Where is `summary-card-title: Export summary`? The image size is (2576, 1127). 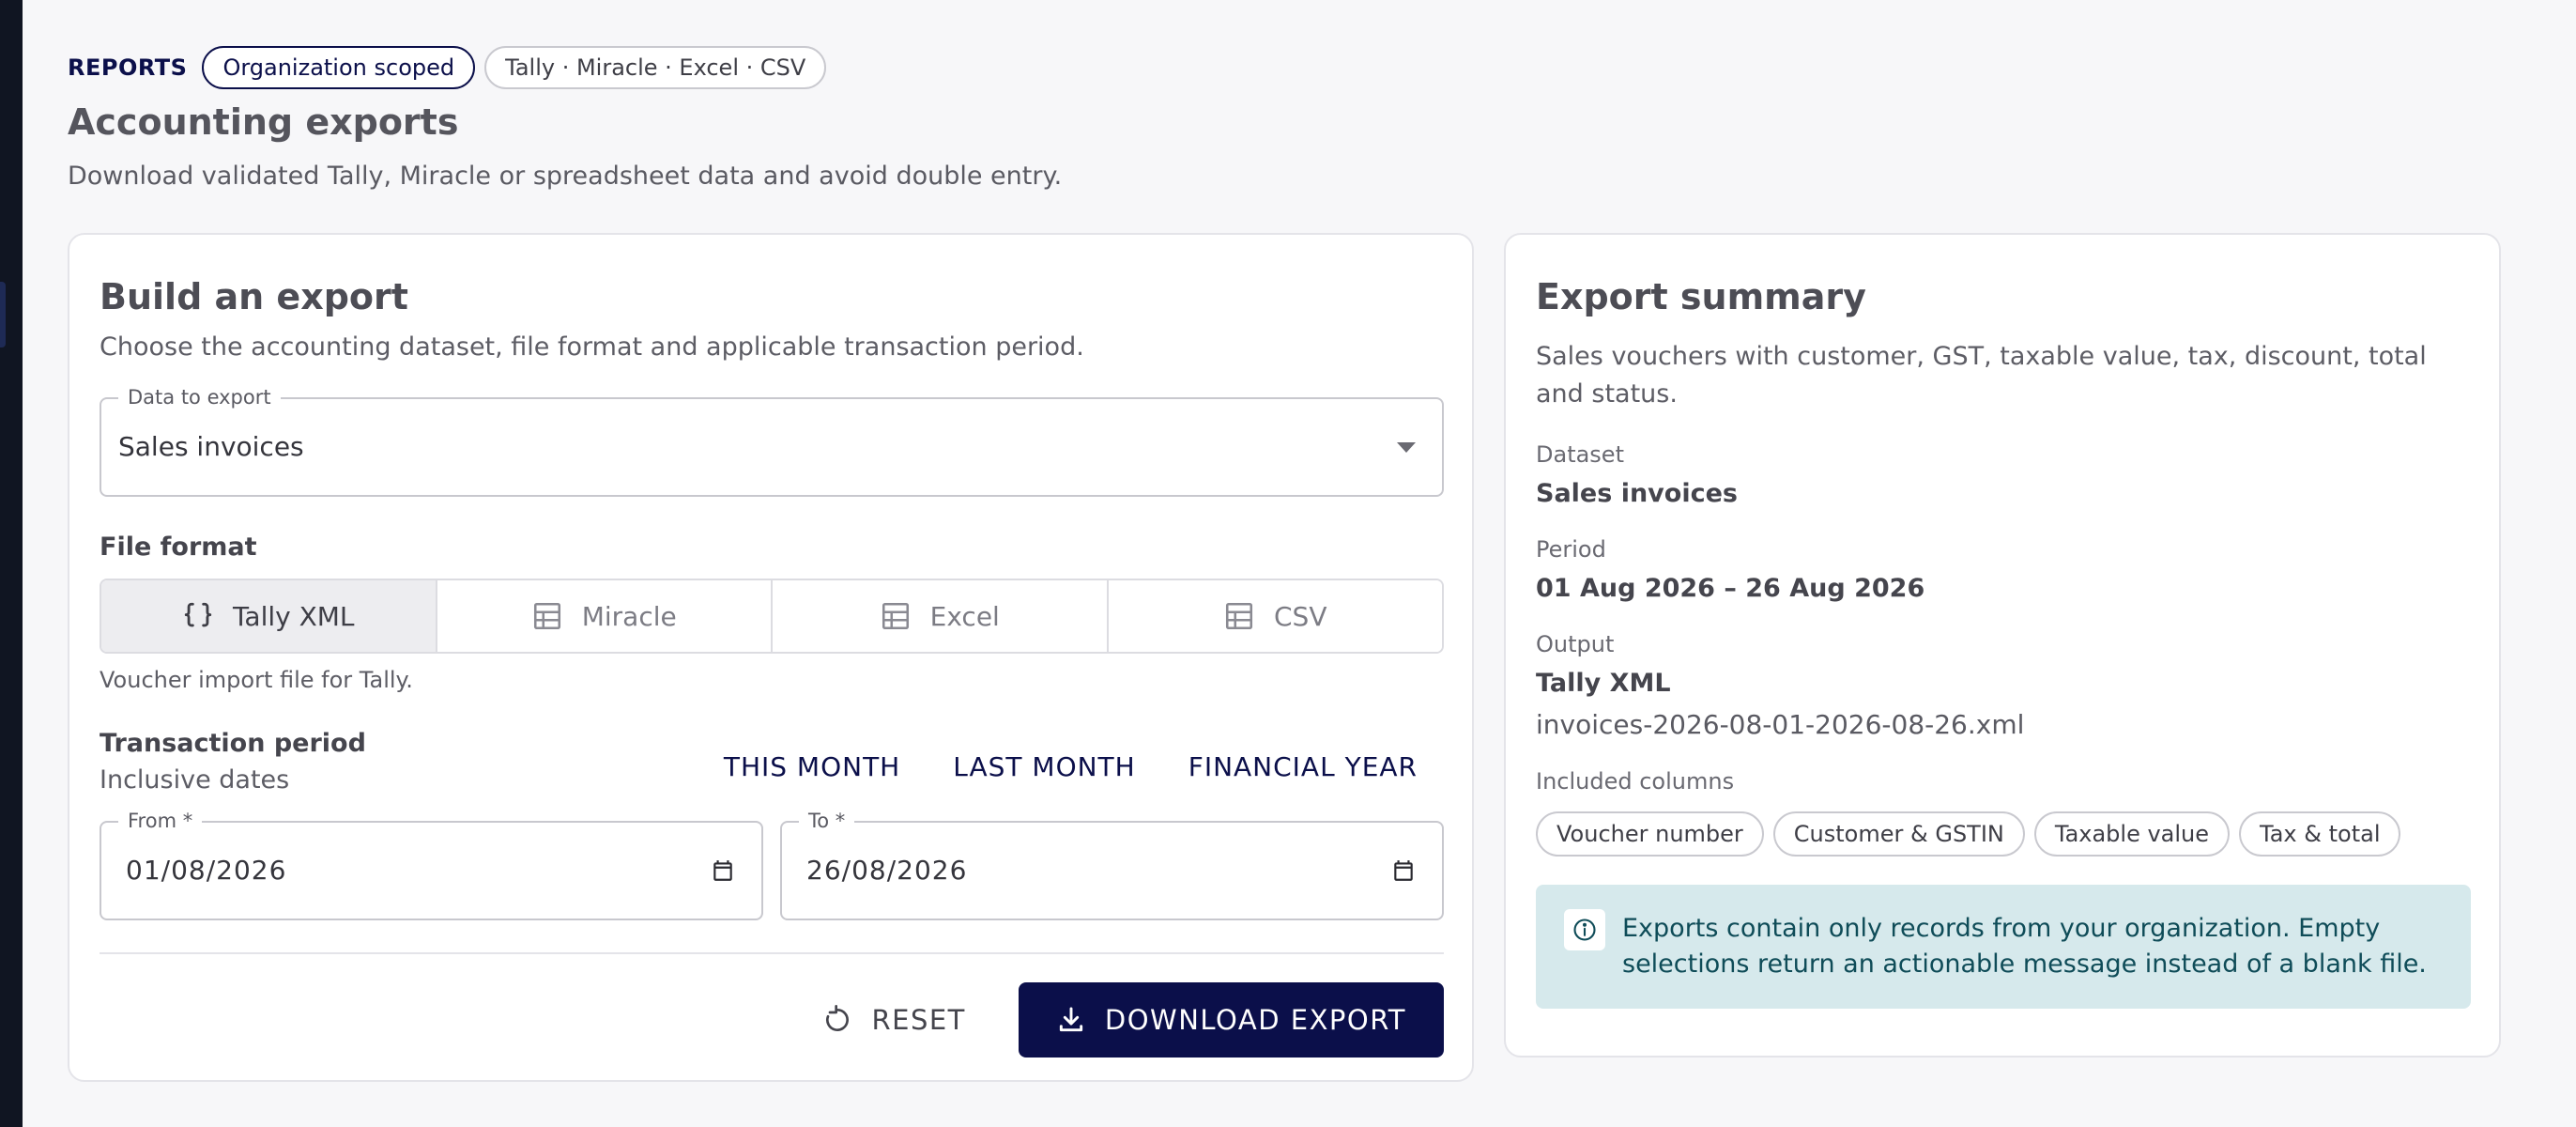 summary-card-title: Export summary is located at coordinates (1701, 296).